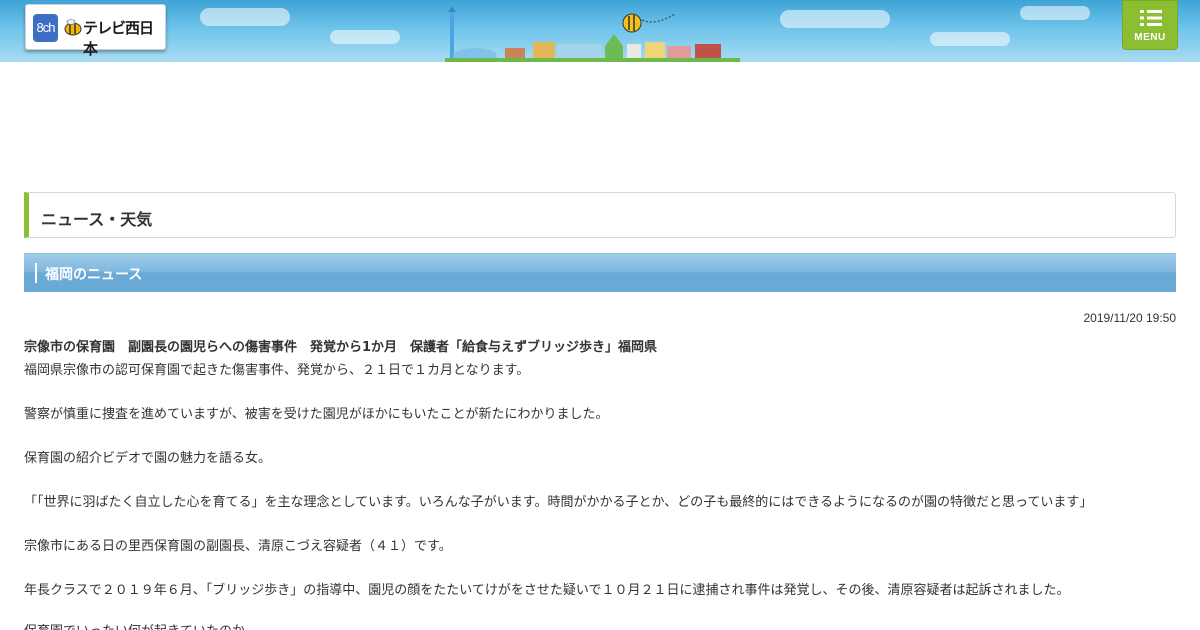 The image size is (1200, 630). I want to click on article-paragraph: 保育園の紹介ビデオで園の魅力を語る女。, so click(148, 458).